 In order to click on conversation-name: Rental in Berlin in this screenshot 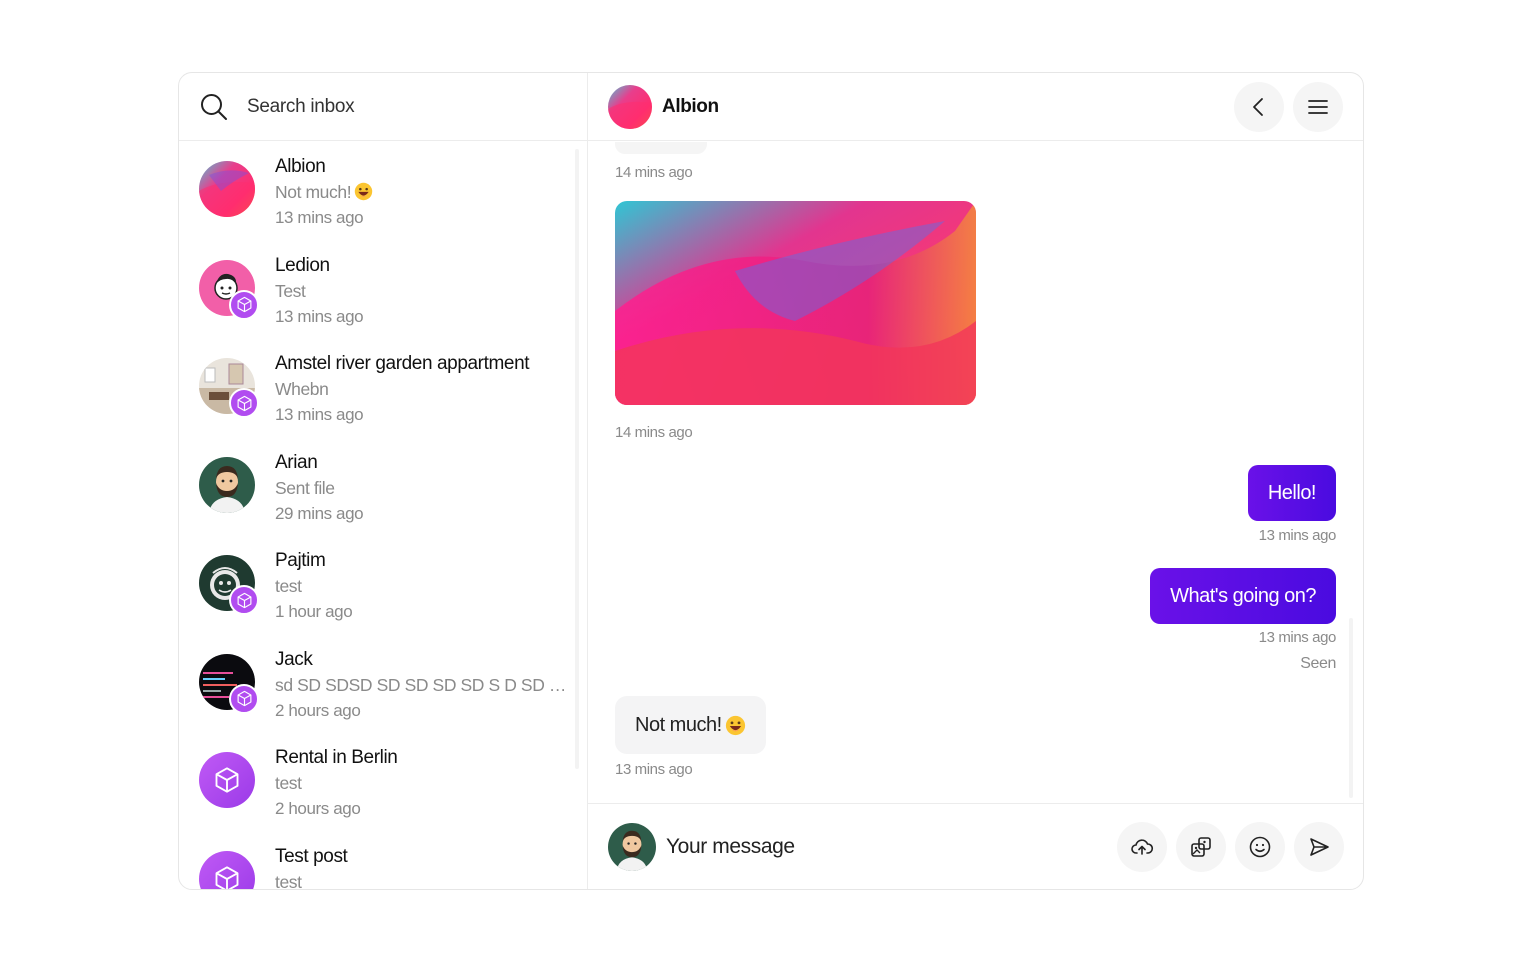, I will do `click(336, 757)`.